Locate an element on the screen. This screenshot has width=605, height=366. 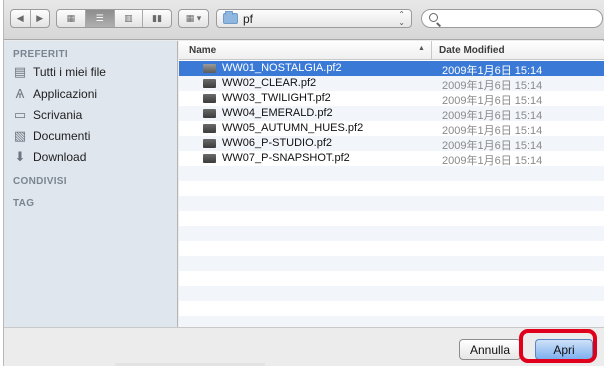
desktop-icon: ▭ is located at coordinates (20, 114).